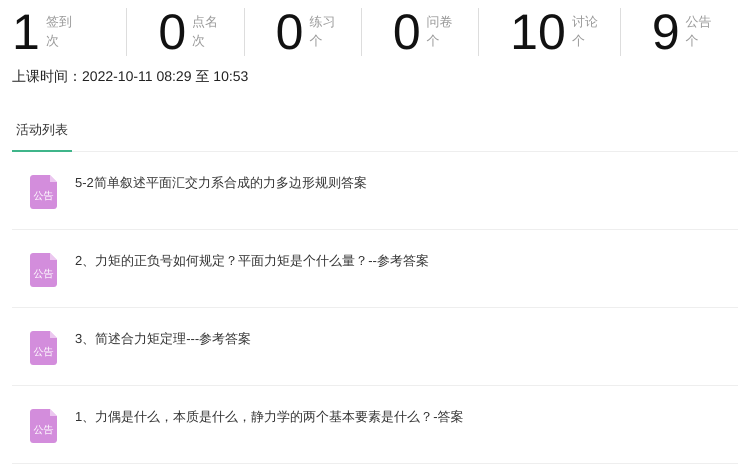  What do you see at coordinates (252, 261) in the screenshot?
I see `activity-title: 2、力矩的正负号如何规定？平面力矩是个什么量？--参考答案` at bounding box center [252, 261].